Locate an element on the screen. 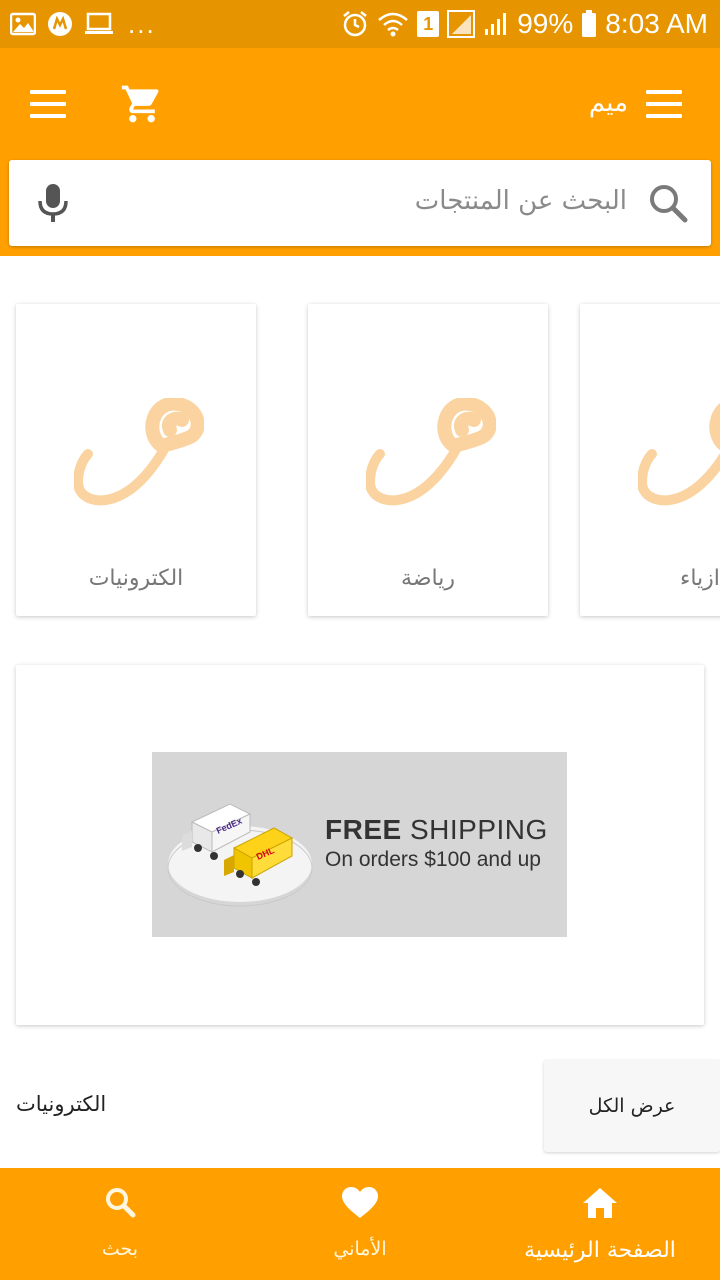 The image size is (720, 1280). nav-wishlist: الأماني is located at coordinates (360, 1224).